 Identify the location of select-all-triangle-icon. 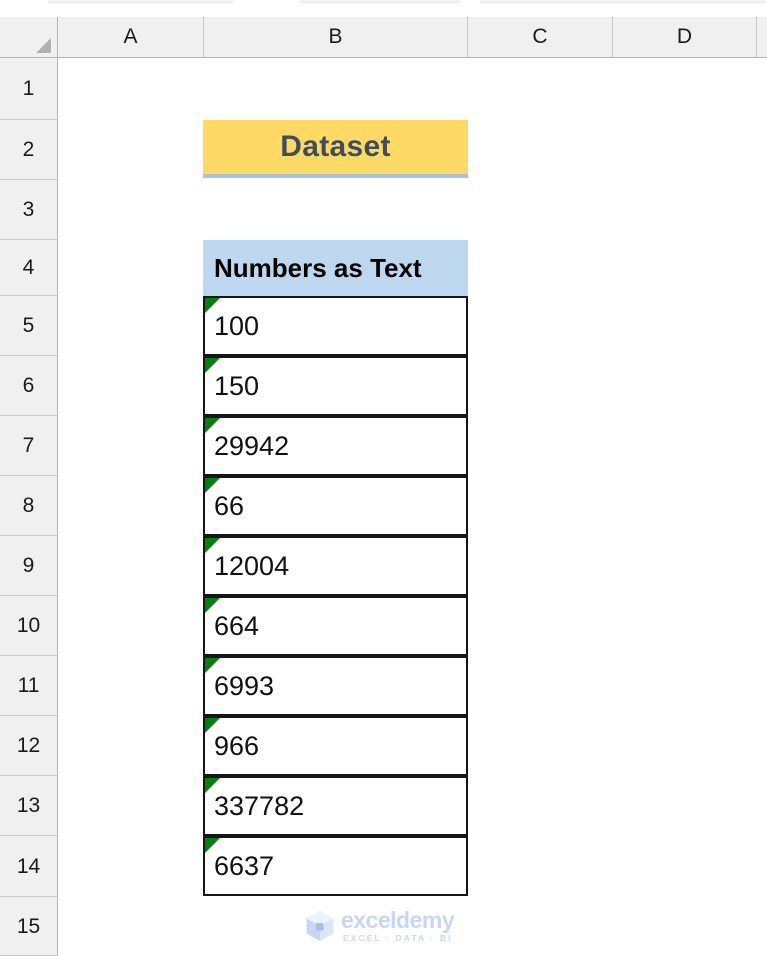
(43, 45).